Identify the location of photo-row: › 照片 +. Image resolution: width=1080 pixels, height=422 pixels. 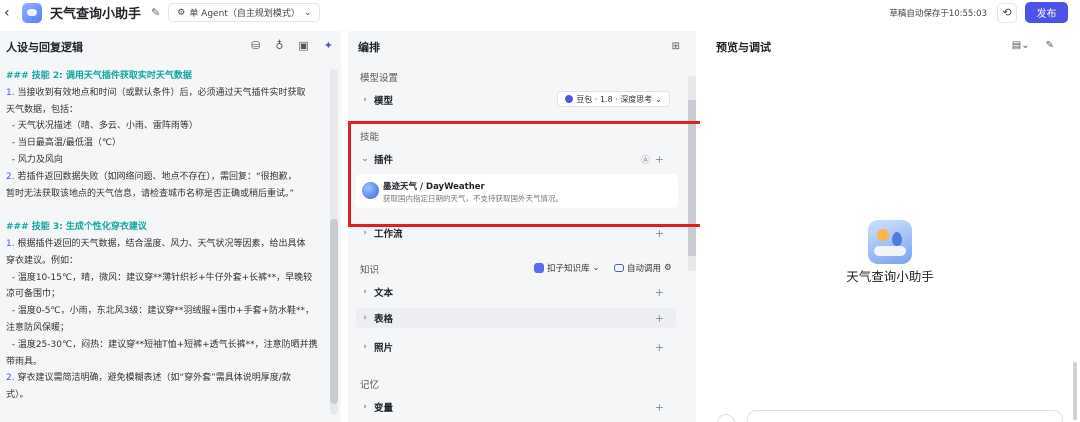
(516, 347).